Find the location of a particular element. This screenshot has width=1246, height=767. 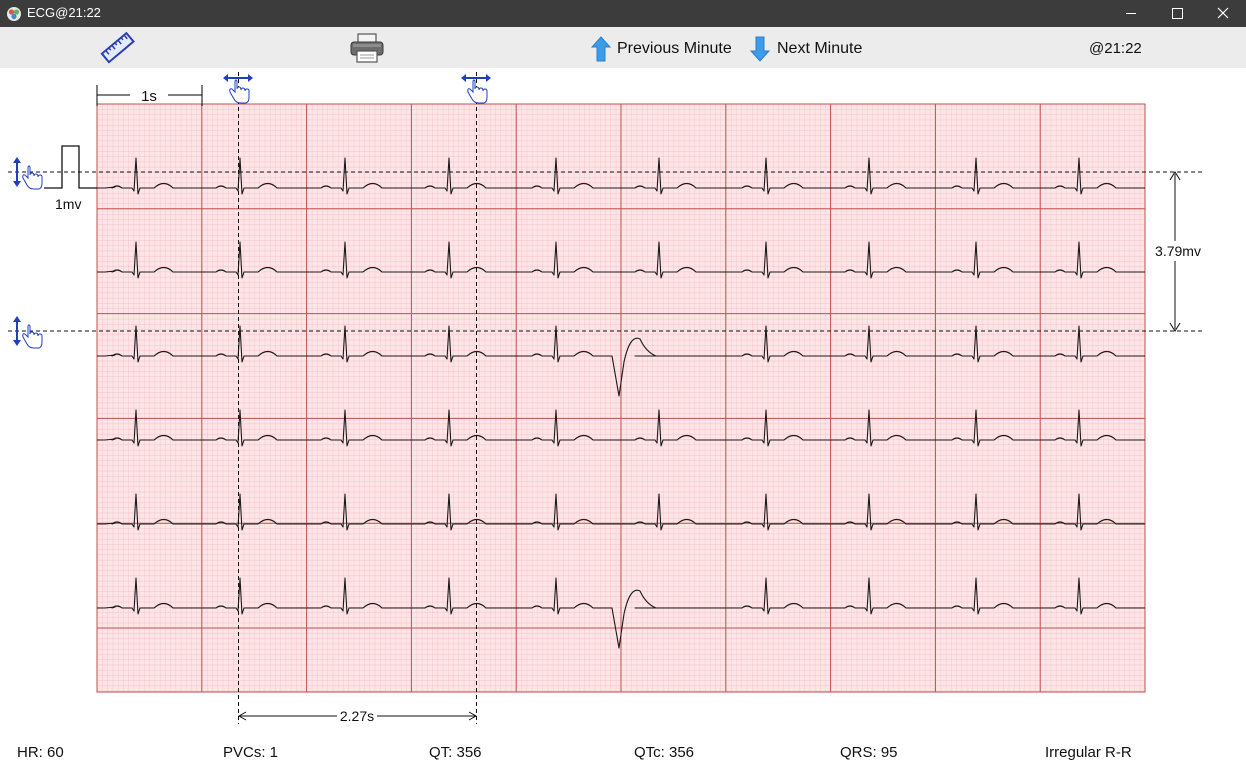

amplitude-caliper-handle-top is located at coordinates (28, 173).